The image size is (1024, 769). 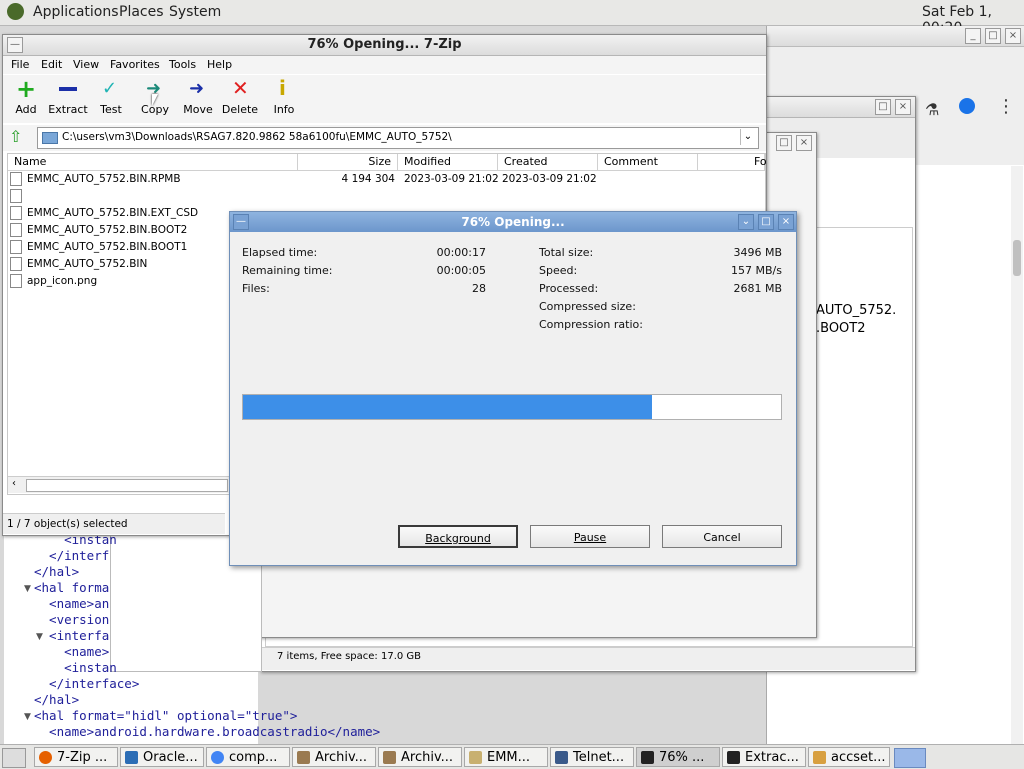 What do you see at coordinates (141, 12) in the screenshot?
I see `places-menu: Places` at bounding box center [141, 12].